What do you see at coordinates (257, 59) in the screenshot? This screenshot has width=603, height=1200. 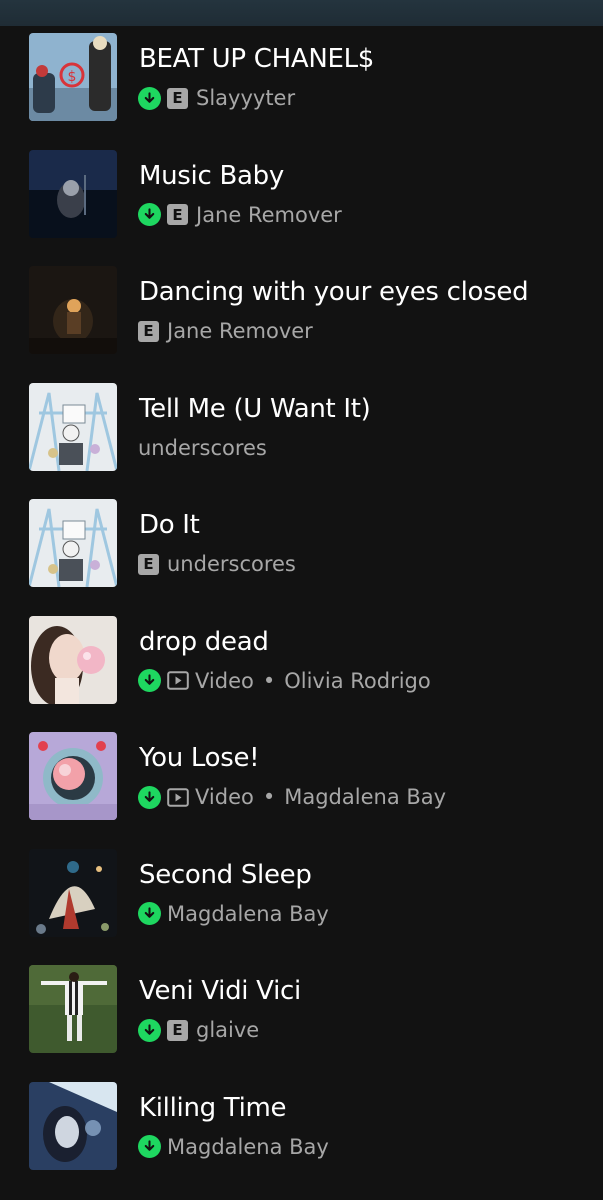 I see `track-title: BEAT UP CHANEL$` at bounding box center [257, 59].